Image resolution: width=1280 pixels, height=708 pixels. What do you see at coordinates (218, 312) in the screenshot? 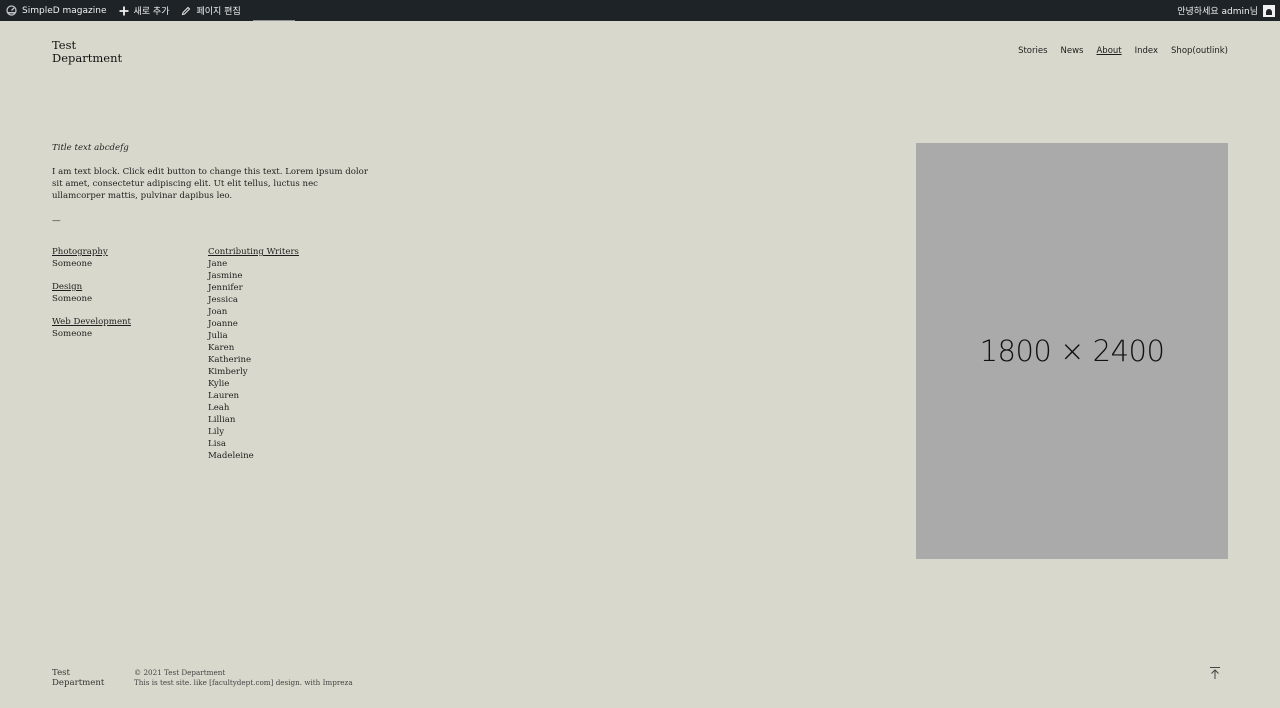
I see `writer-name: Joan` at bounding box center [218, 312].